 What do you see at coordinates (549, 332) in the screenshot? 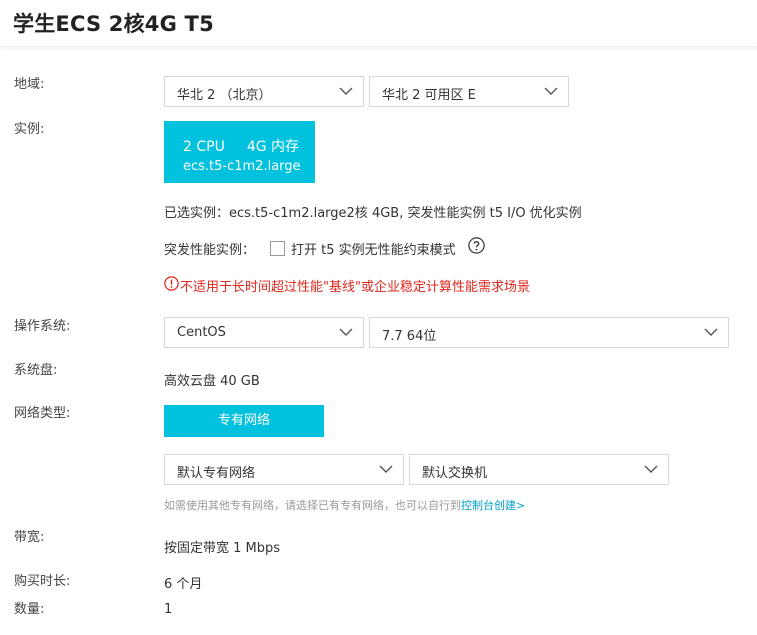
I see `os-version-select: 7.7 64位` at bounding box center [549, 332].